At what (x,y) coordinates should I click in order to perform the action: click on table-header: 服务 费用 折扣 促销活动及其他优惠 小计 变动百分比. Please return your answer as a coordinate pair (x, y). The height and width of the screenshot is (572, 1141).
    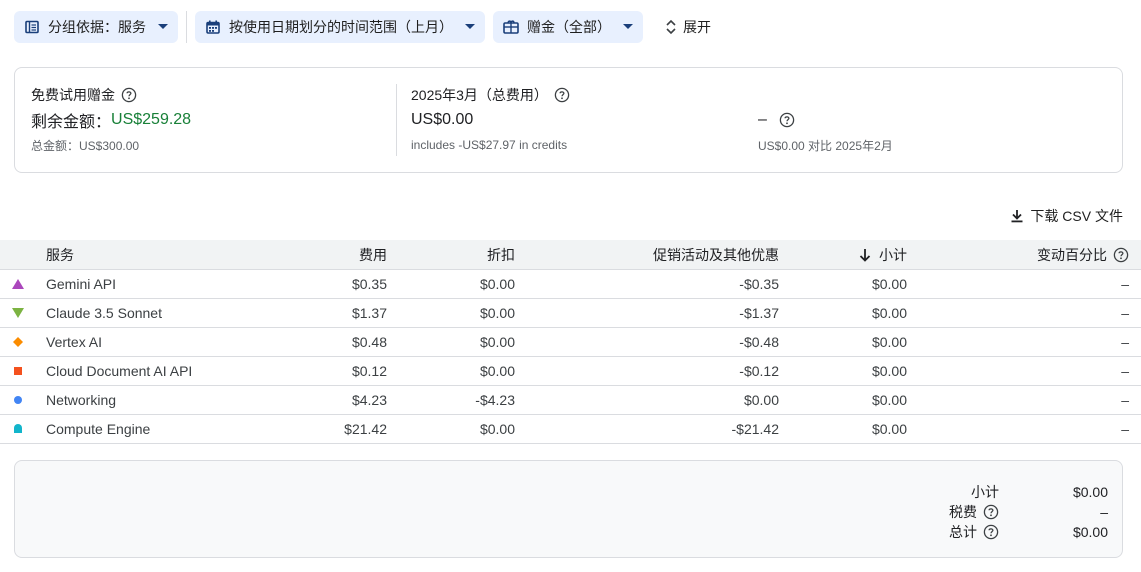
    Looking at the image, I should click on (570, 255).